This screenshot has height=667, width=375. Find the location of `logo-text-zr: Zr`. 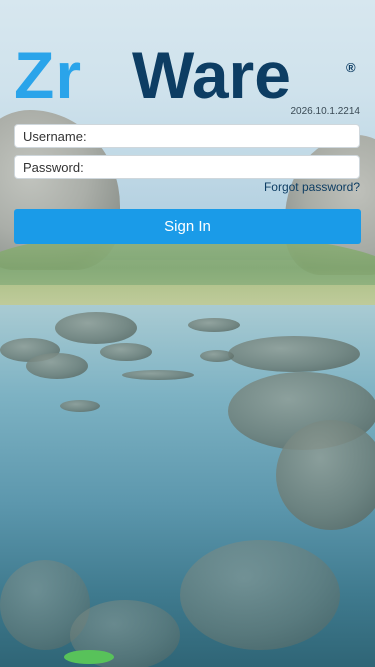

logo-text-zr: Zr is located at coordinates (48, 75).